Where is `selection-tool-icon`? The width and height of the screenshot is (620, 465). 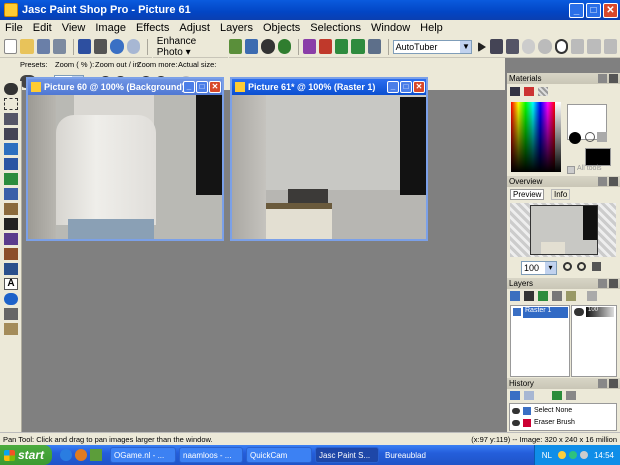
selection-tool-icon is located at coordinates (11, 104).